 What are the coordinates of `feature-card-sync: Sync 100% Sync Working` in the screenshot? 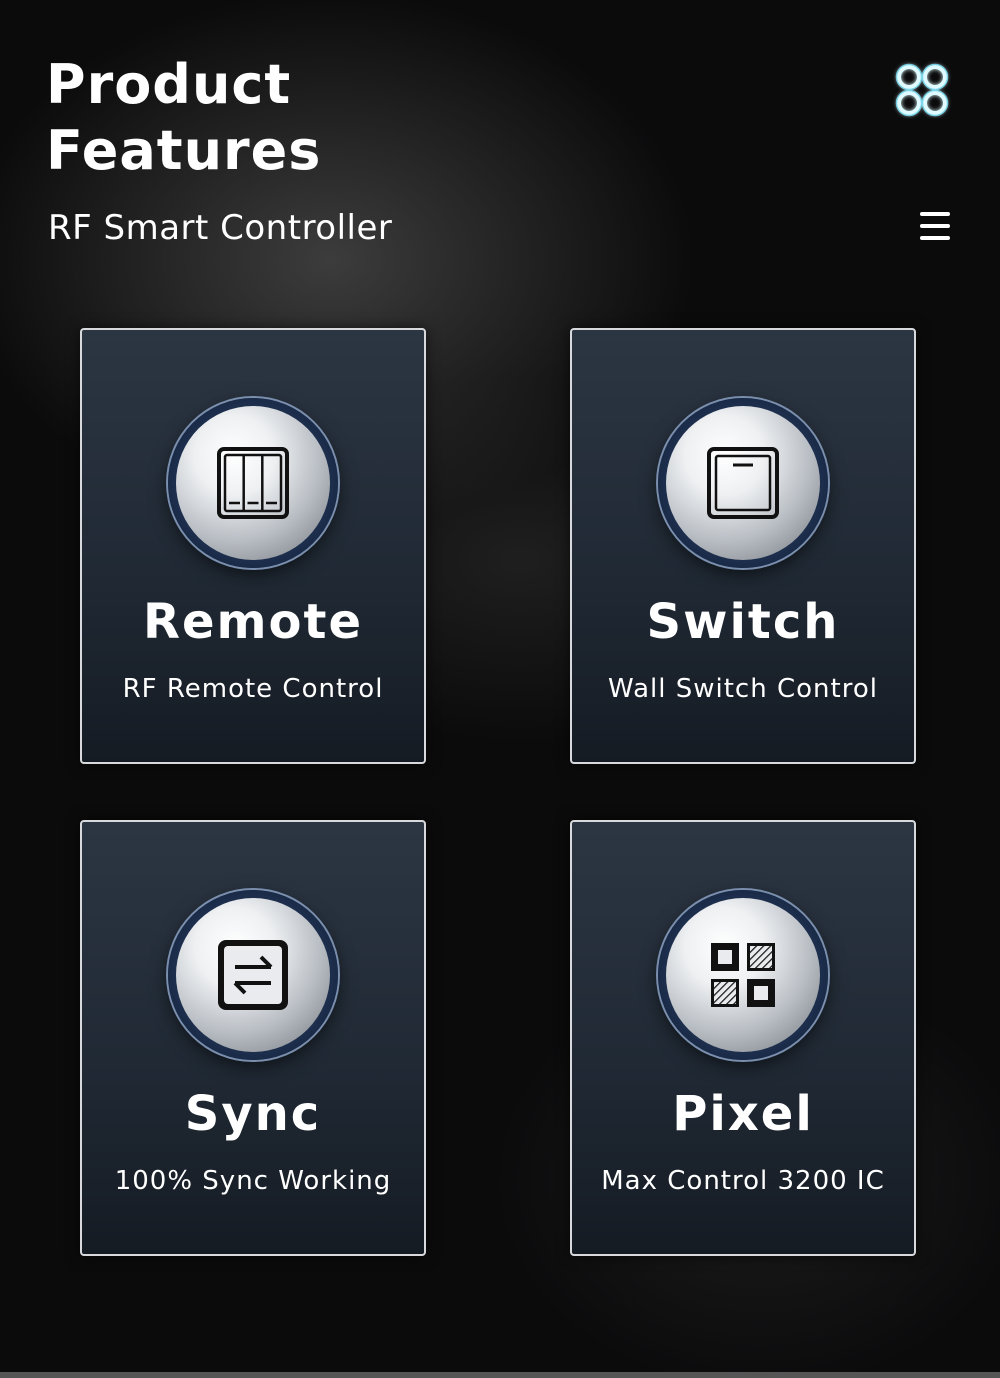 It's located at (253, 1038).